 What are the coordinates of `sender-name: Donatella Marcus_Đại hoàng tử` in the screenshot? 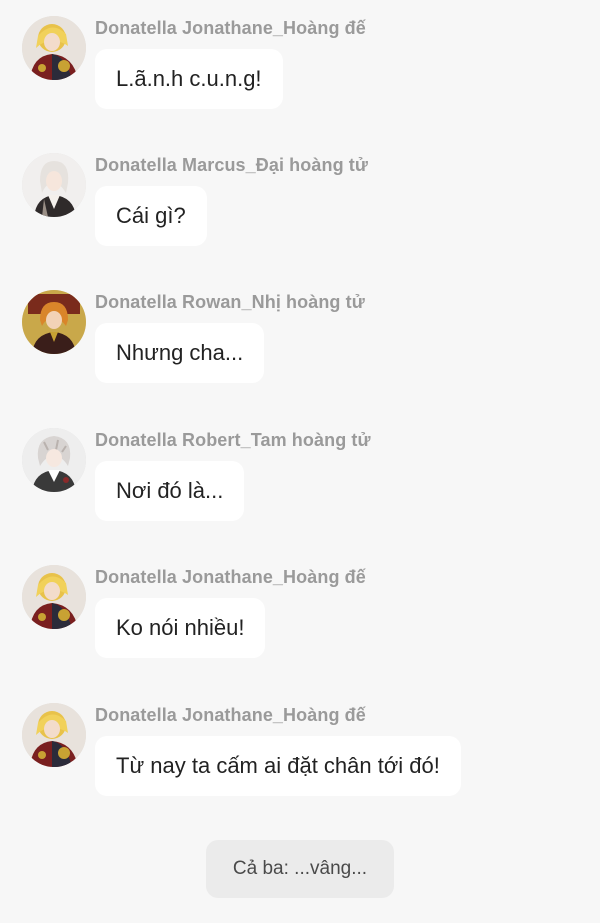 It's located at (231, 165).